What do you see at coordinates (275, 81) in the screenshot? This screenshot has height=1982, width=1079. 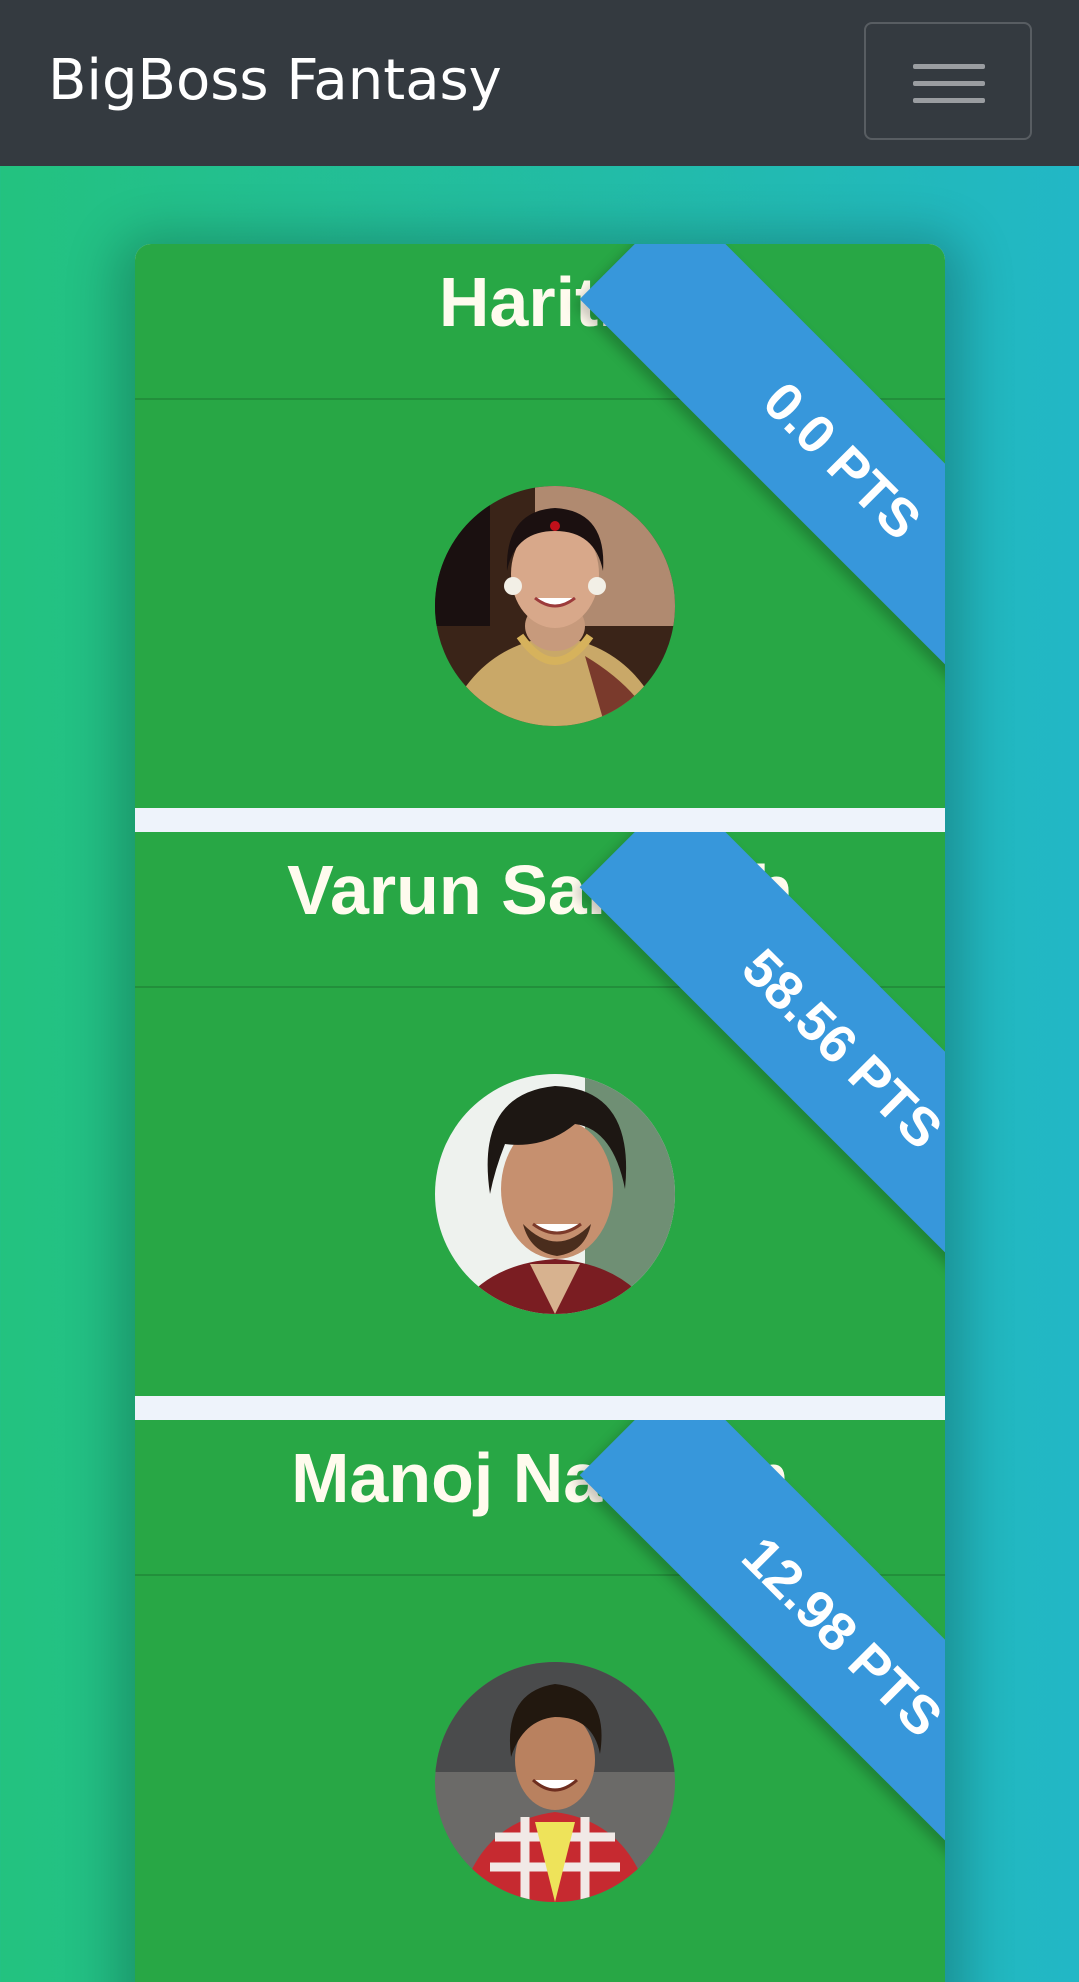 I see `navbar-brand: BigBoss Fantasy` at bounding box center [275, 81].